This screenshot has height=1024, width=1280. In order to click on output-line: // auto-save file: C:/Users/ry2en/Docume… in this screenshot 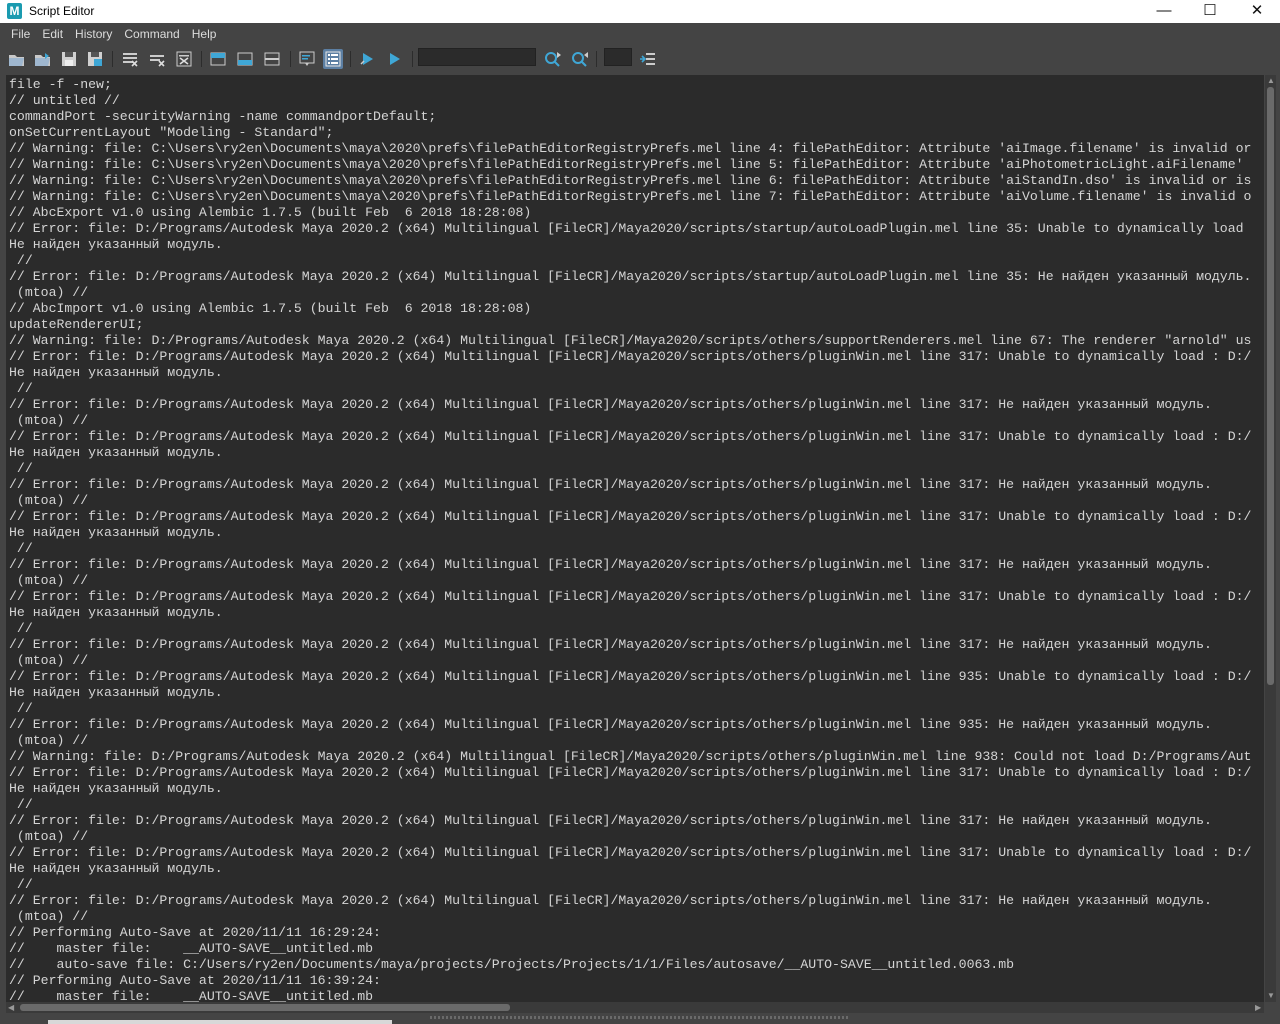, I will do `click(512, 964)`.